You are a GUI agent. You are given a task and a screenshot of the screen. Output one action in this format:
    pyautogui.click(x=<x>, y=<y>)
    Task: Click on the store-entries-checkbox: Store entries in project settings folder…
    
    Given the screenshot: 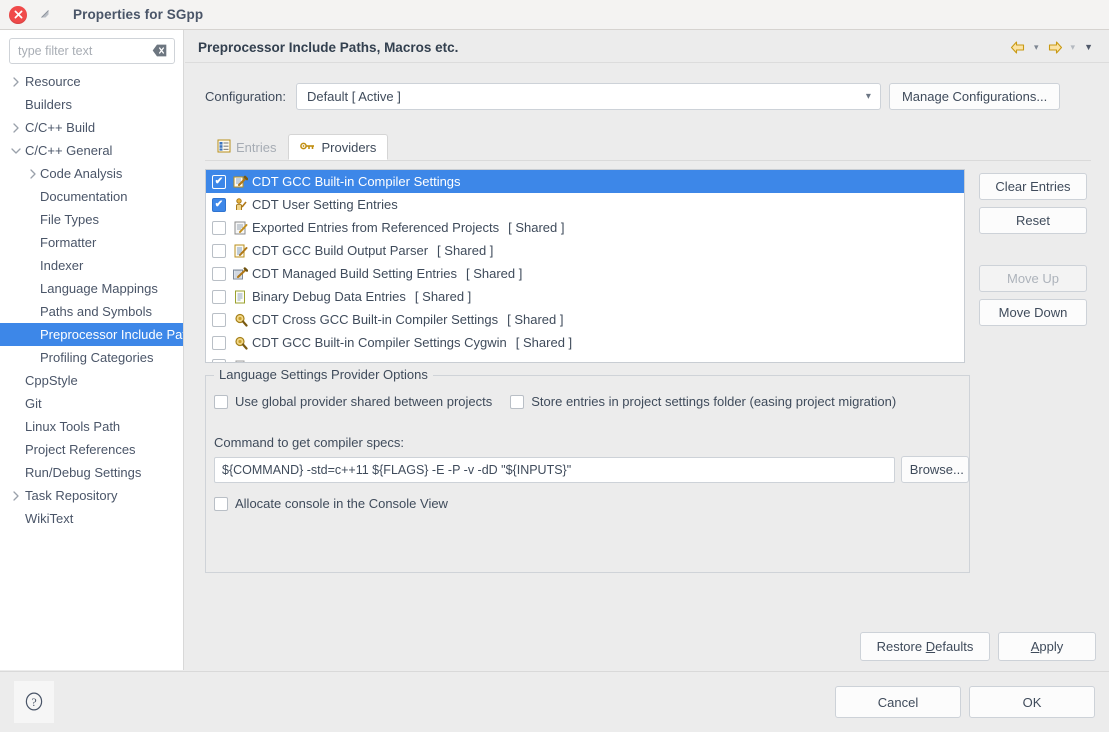 What is the action you would take?
    pyautogui.click(x=703, y=401)
    